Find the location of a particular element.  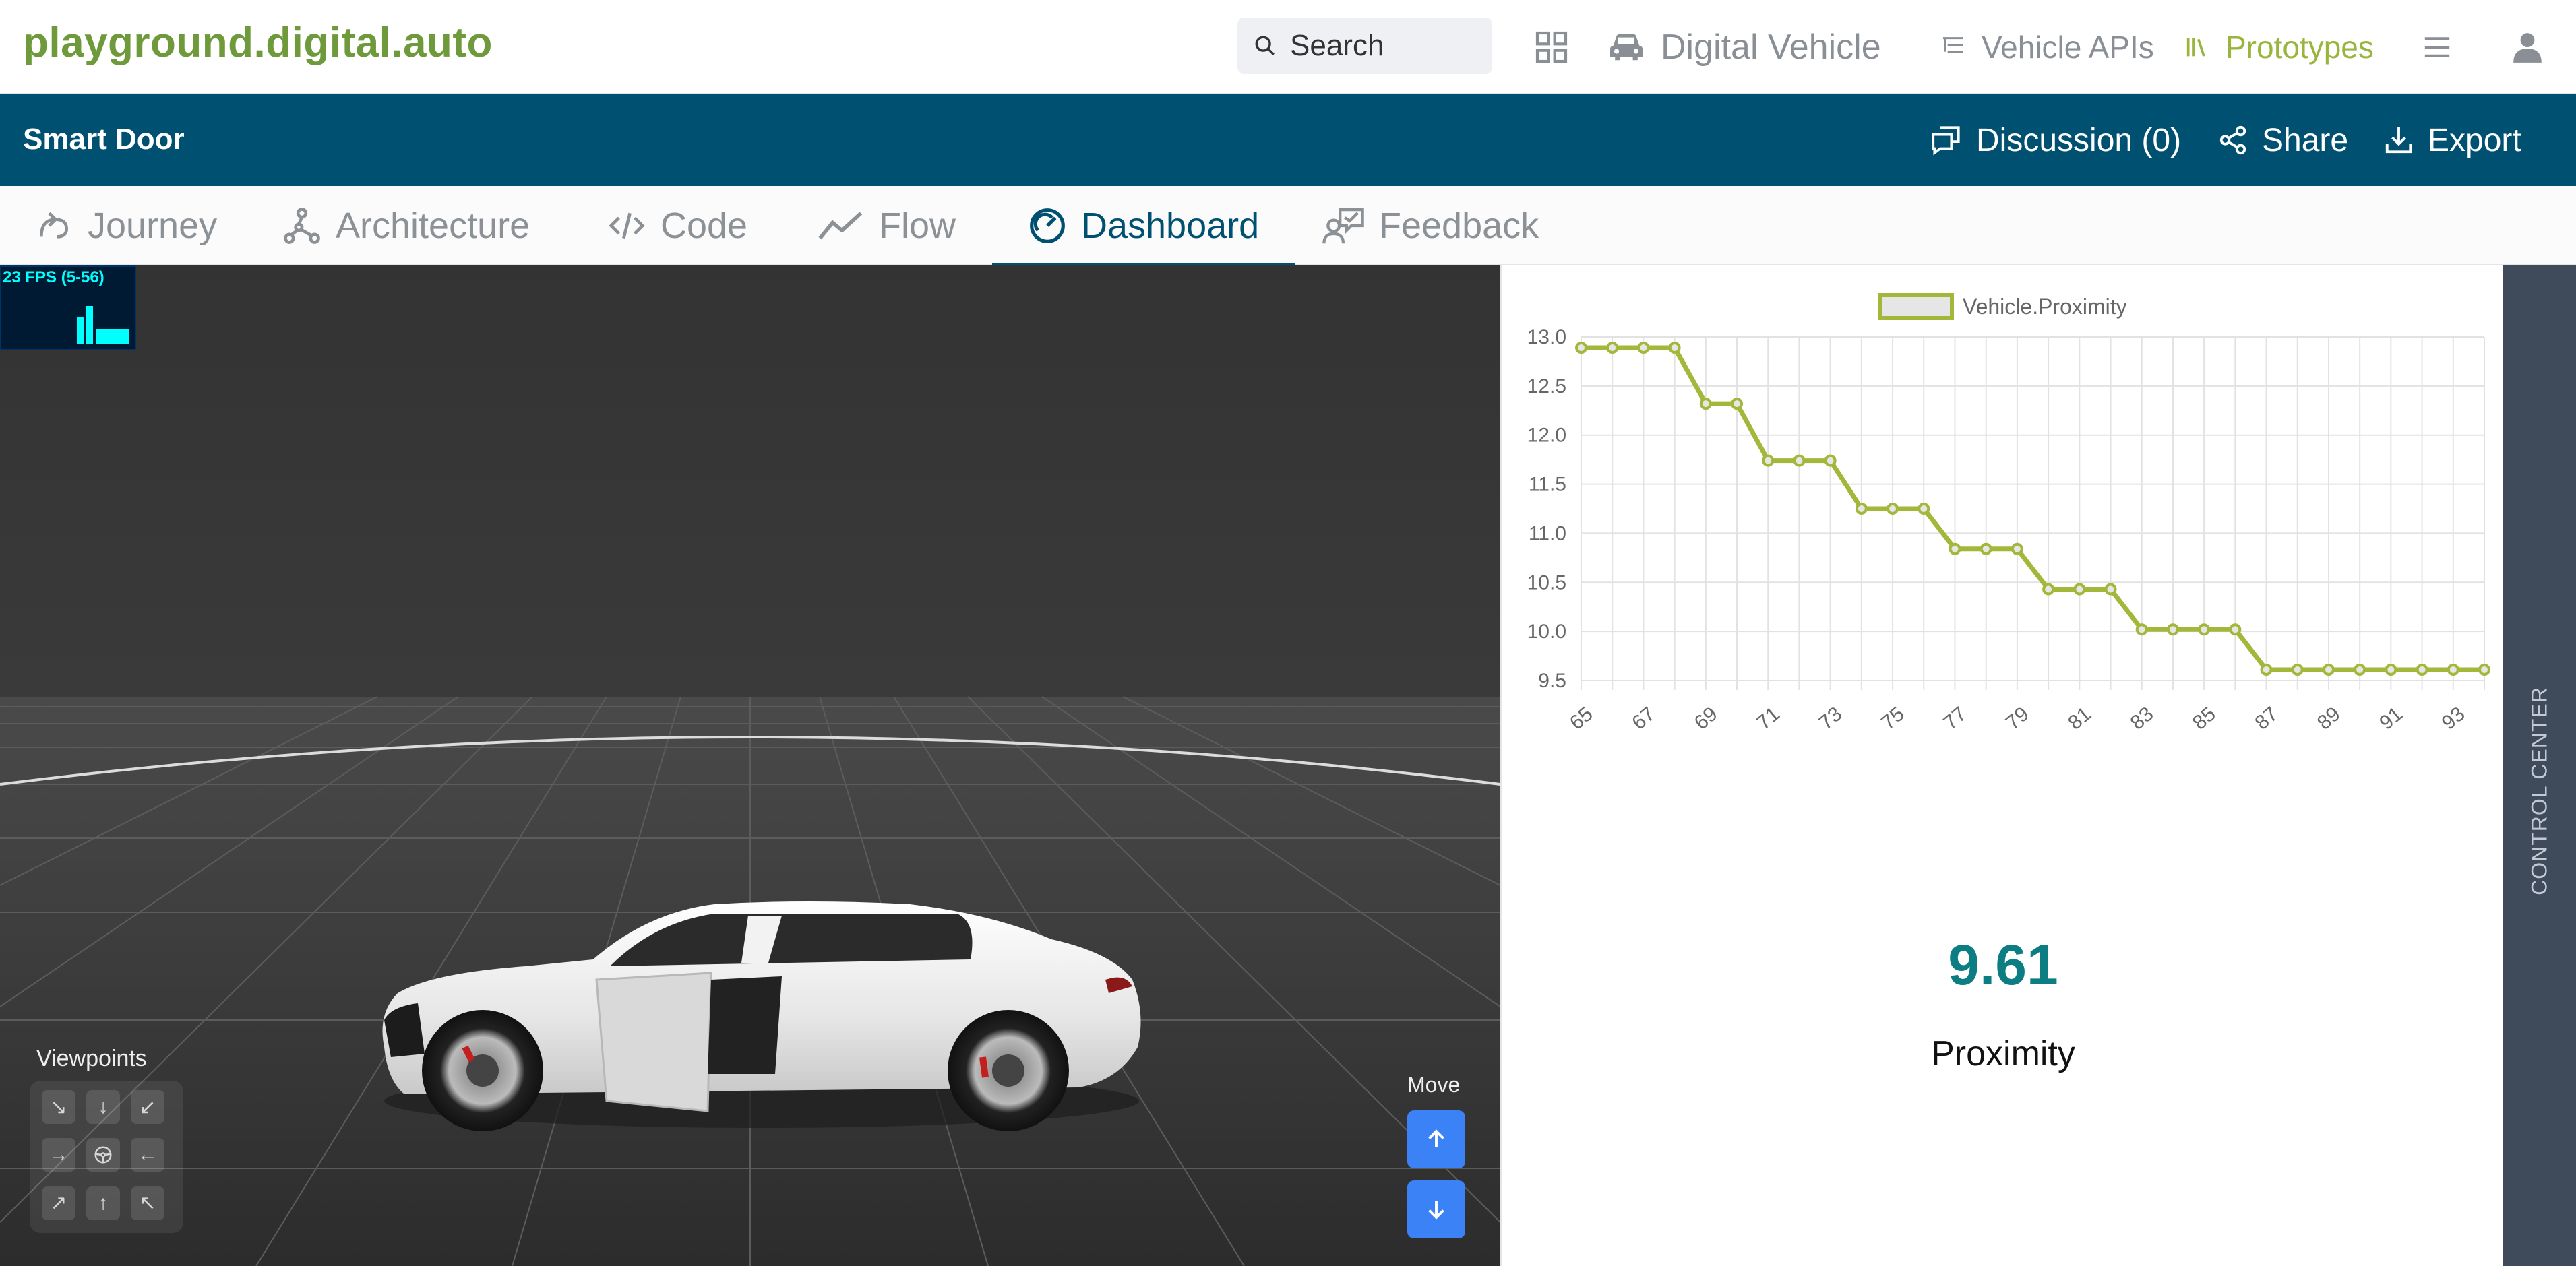

arrow-down-left-icon: ↙ is located at coordinates (148, 1107).